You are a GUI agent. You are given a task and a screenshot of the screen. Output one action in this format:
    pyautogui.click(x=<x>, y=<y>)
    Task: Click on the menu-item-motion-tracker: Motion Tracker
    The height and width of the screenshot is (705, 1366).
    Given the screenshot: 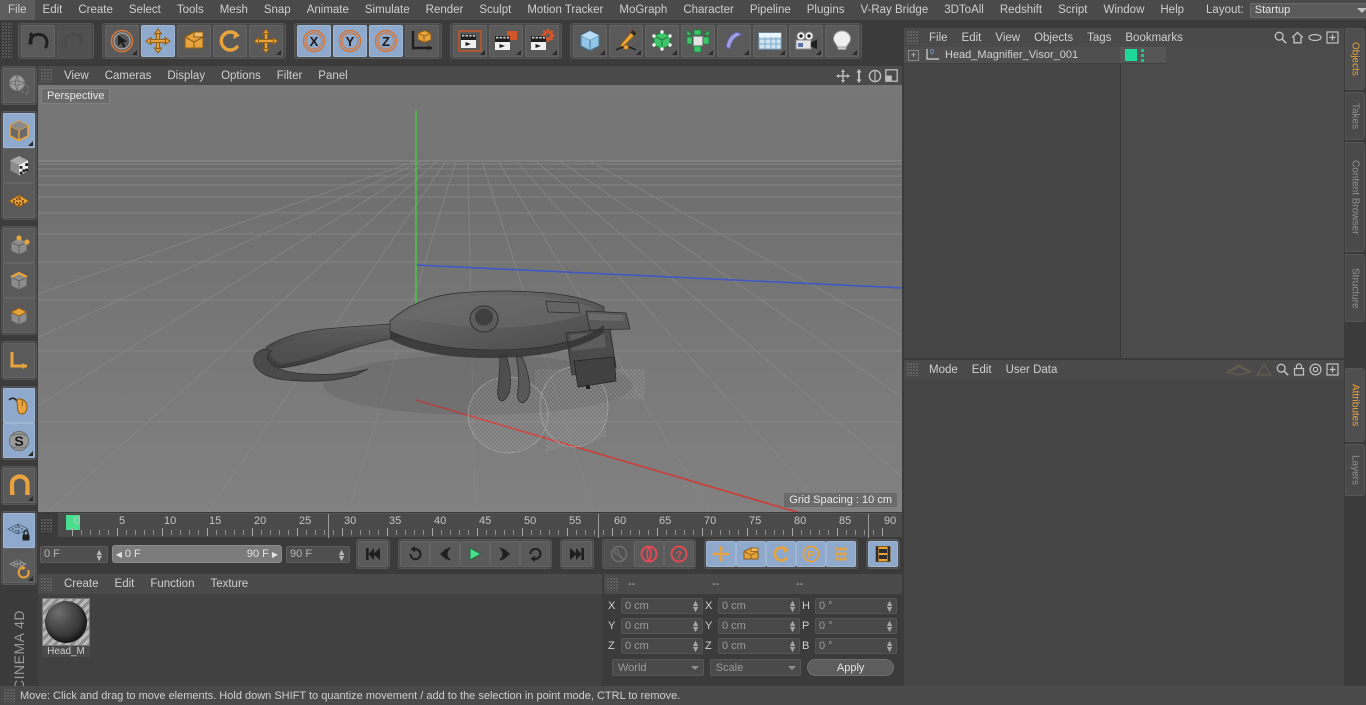 What is the action you would take?
    pyautogui.click(x=565, y=10)
    